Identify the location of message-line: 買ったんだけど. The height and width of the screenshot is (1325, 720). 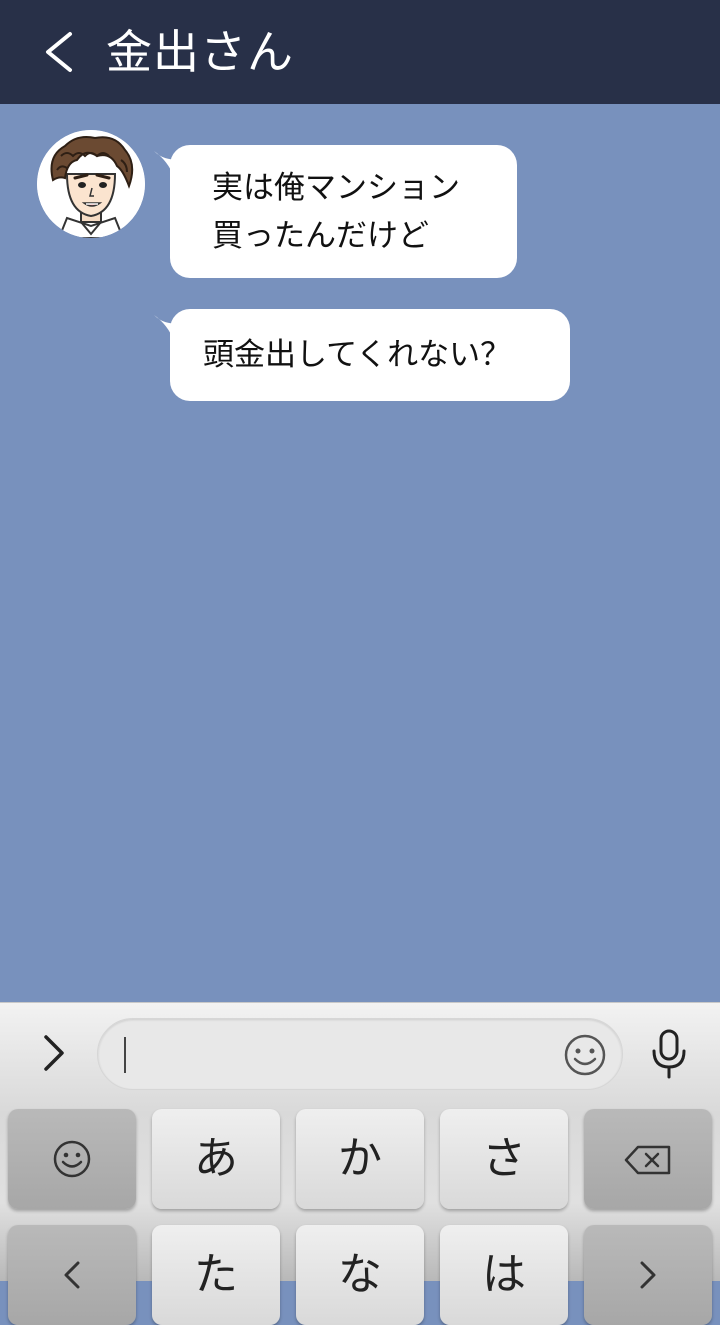
(320, 236).